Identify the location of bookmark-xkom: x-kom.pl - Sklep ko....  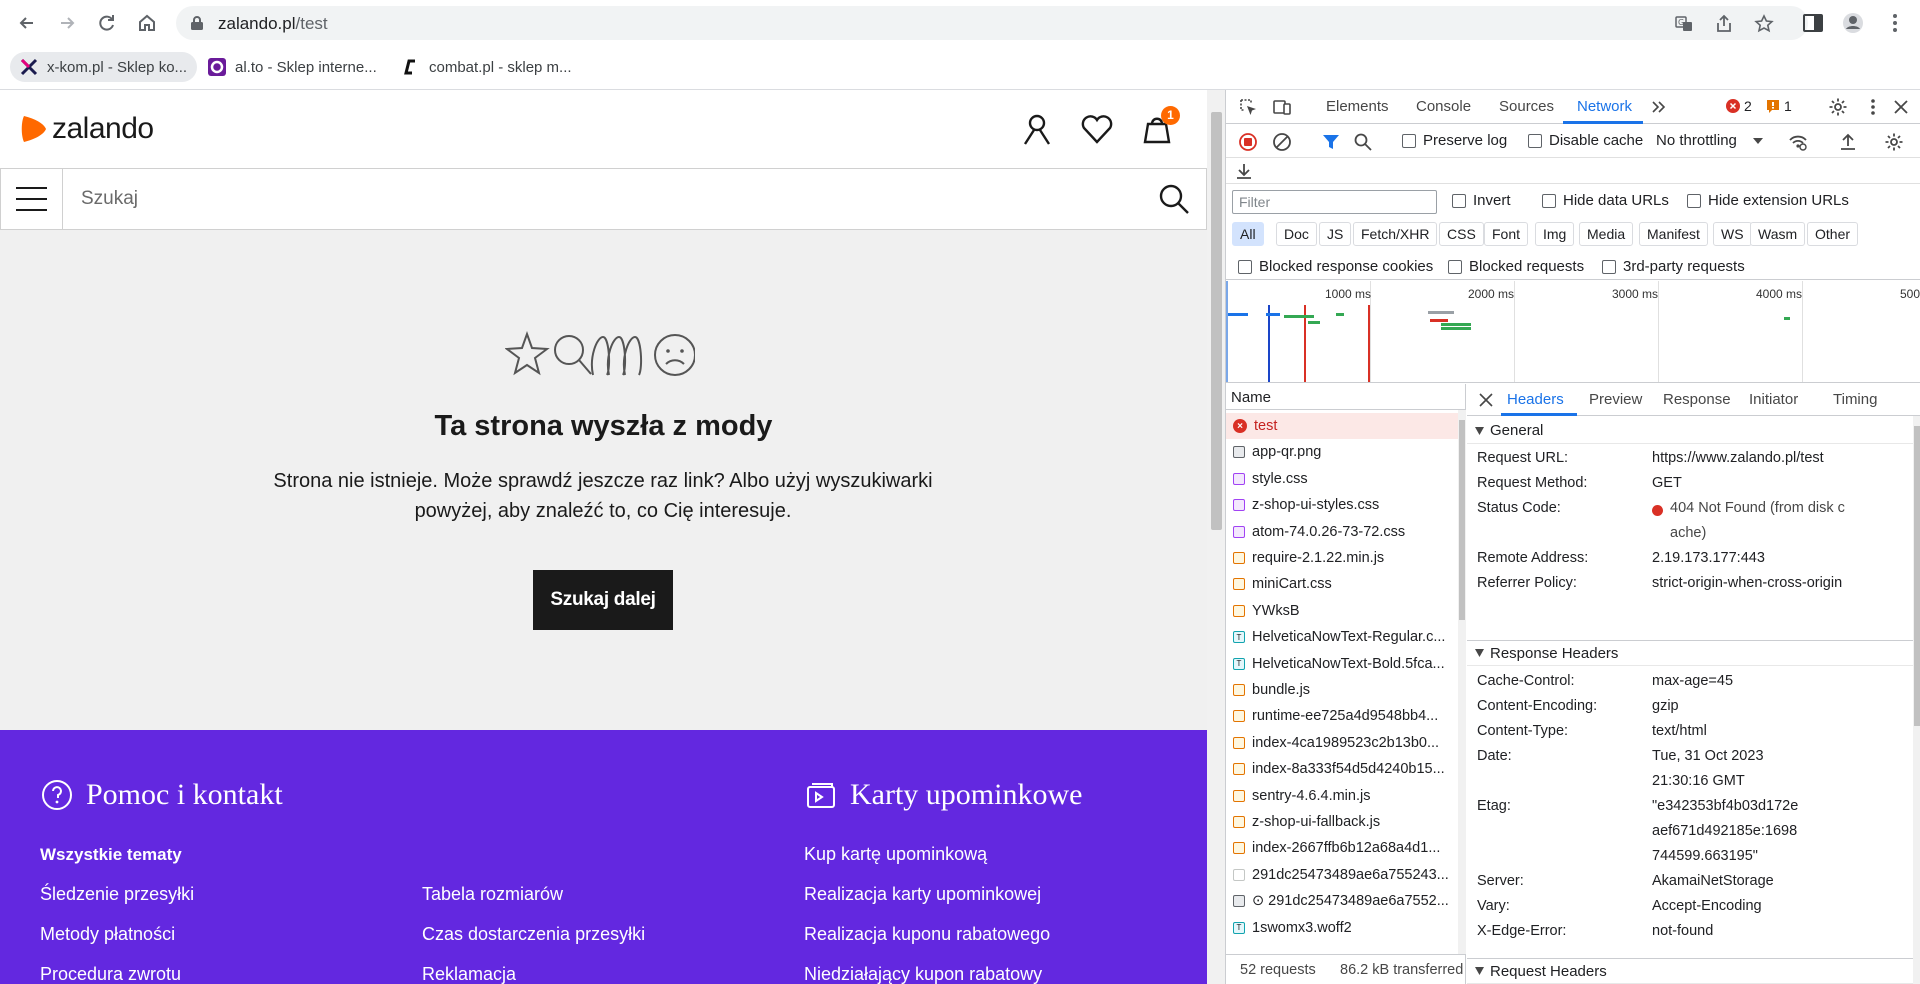
(104, 67).